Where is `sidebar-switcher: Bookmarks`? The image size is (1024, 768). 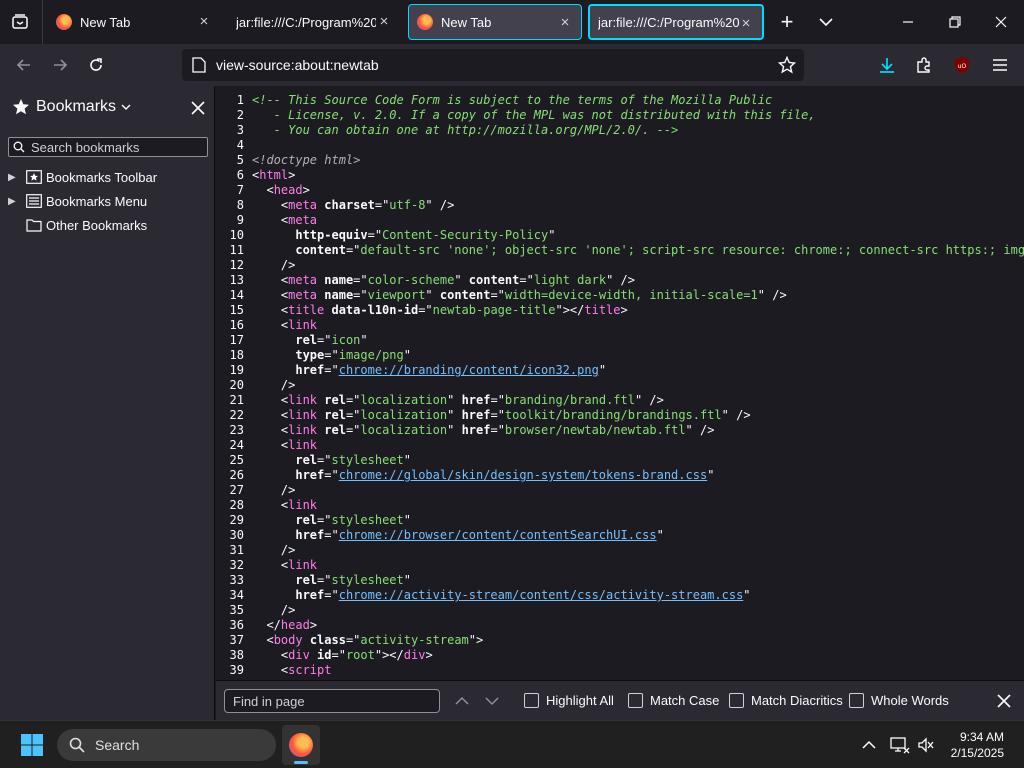
sidebar-switcher: Bookmarks is located at coordinates (71, 107).